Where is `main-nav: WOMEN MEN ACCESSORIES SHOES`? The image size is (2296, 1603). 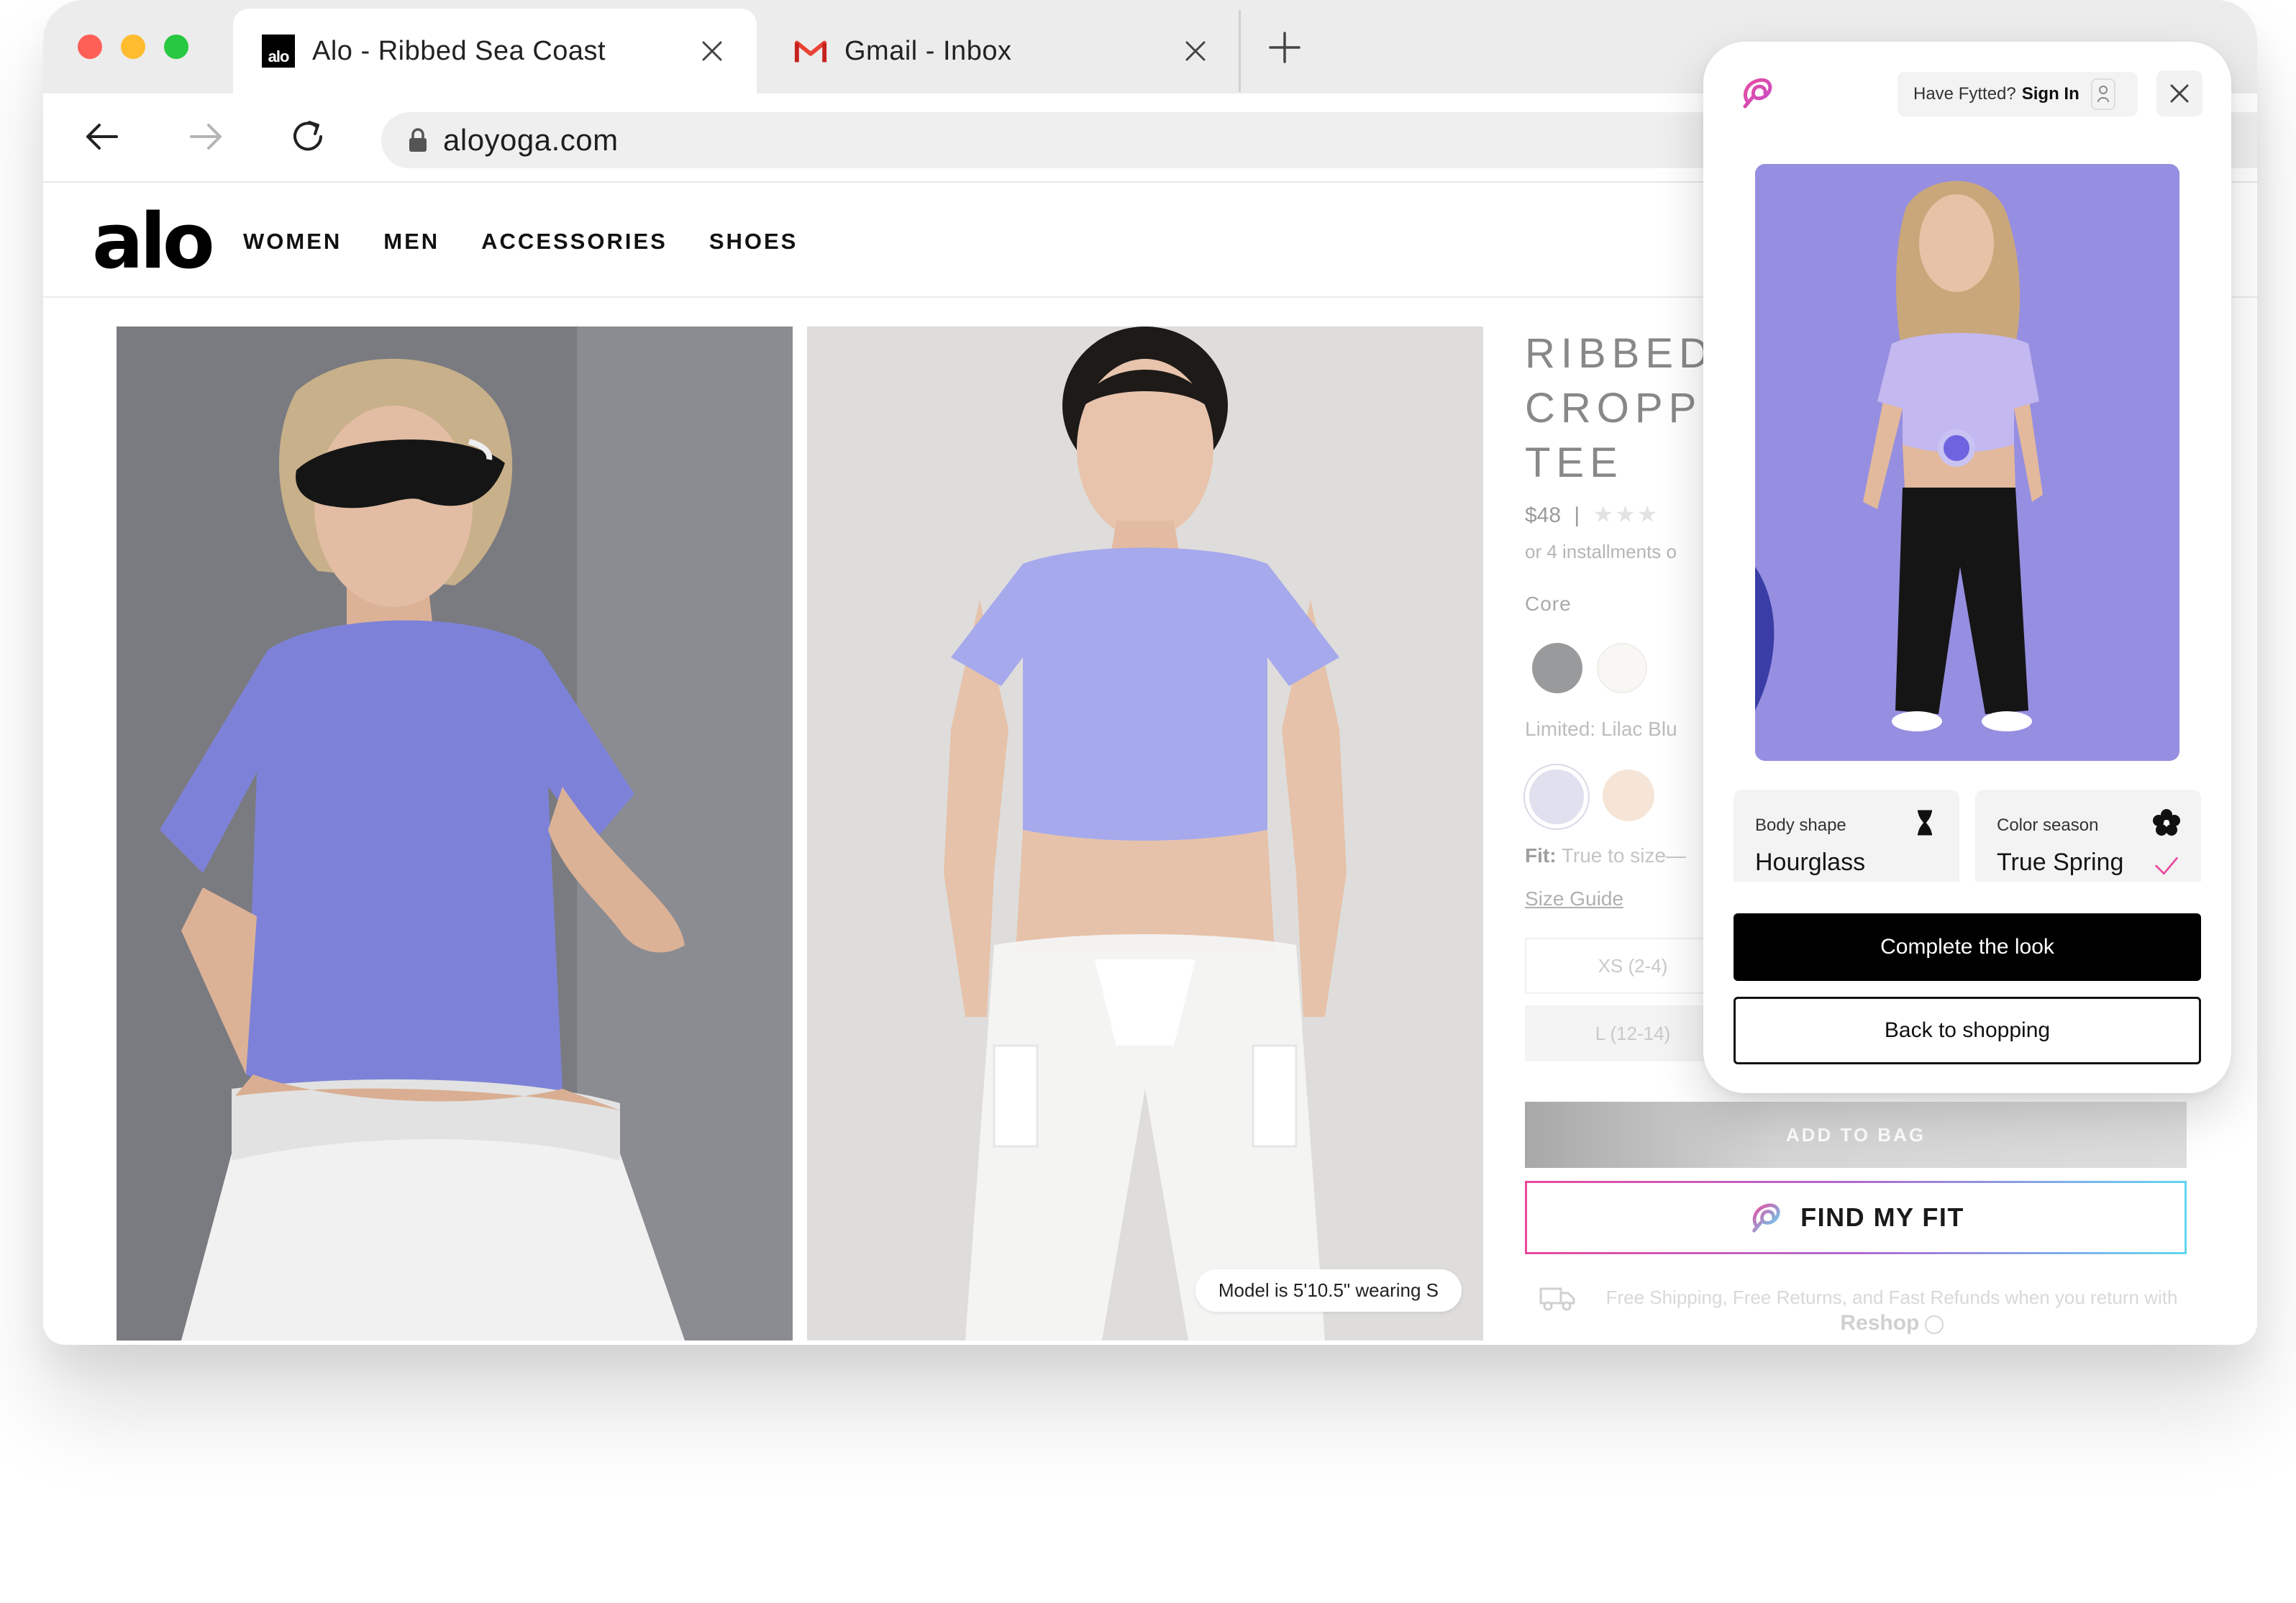
main-nav: WOMEN MEN ACCESSORIES SHOES is located at coordinates (520, 242).